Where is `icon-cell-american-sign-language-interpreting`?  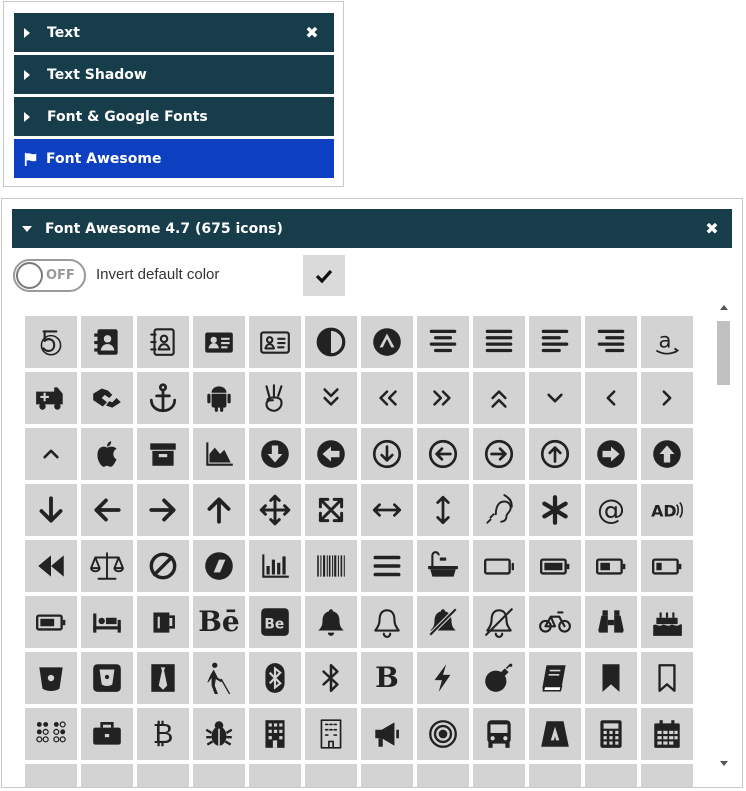
icon-cell-american-sign-language-interpreting is located at coordinates (107, 398).